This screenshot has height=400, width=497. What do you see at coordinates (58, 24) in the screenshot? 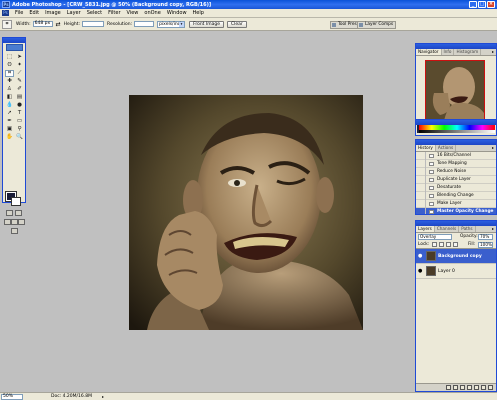
I see `swap-dimensions-icon: ⇄` at bounding box center [58, 24].